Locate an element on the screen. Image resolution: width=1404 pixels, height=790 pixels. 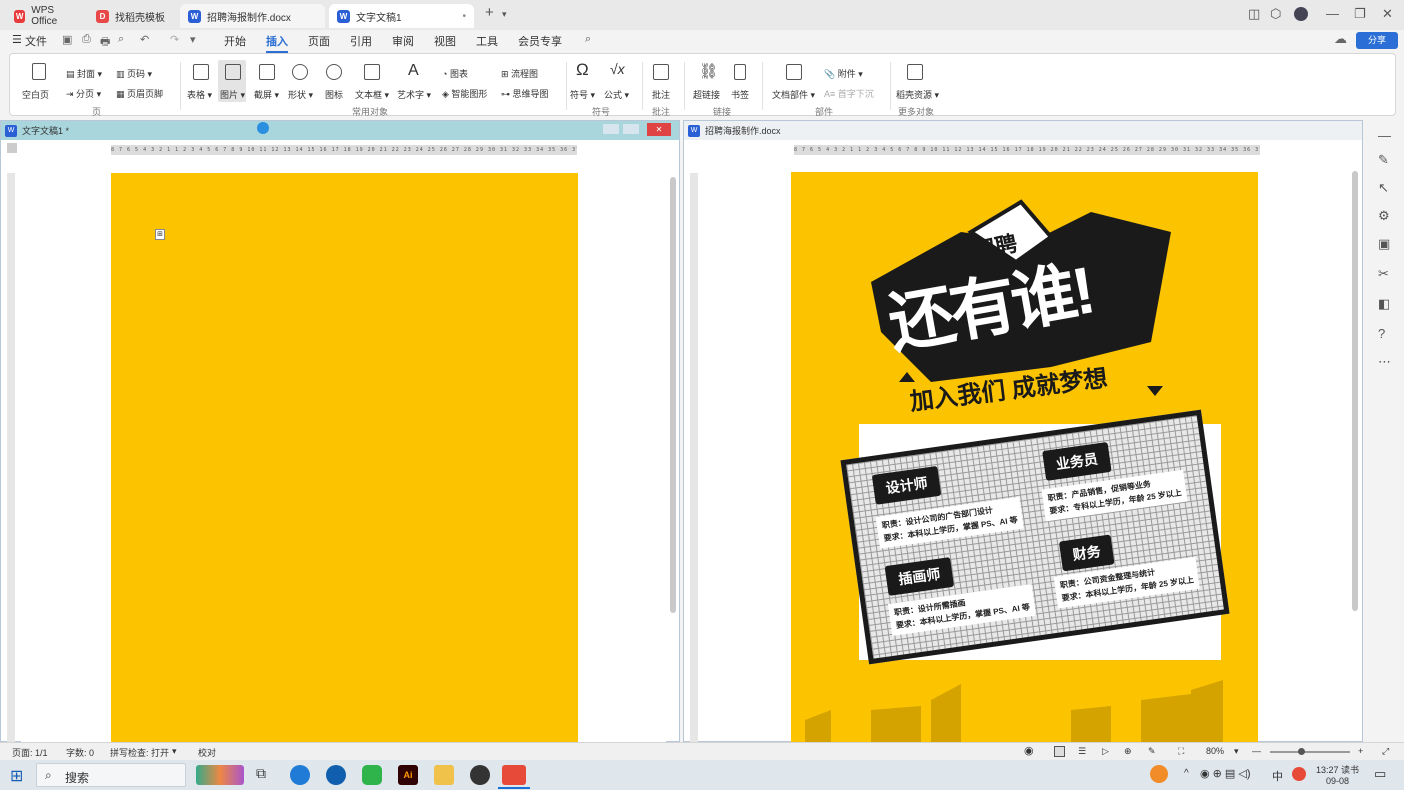
web-view-icon: ⊕ is located at coordinates (1128, 751).